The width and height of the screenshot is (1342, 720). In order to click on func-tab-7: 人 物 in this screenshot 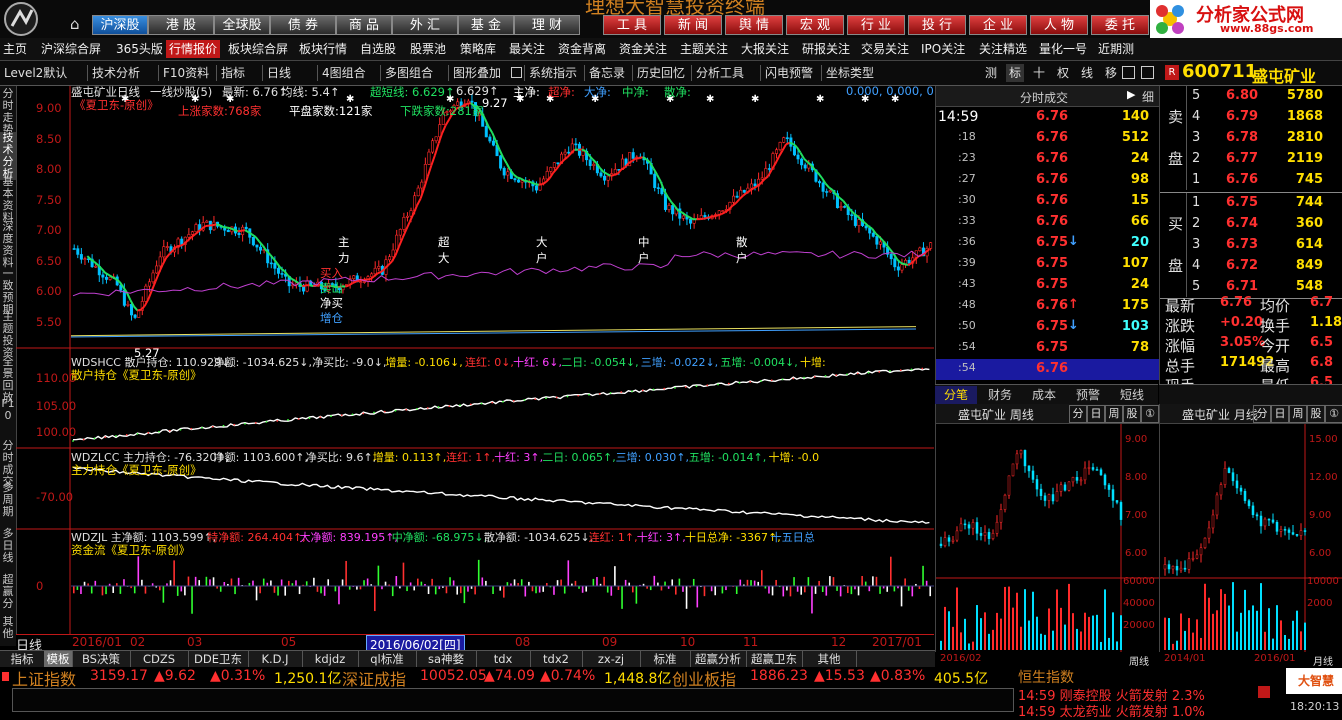, I will do `click(1059, 25)`.